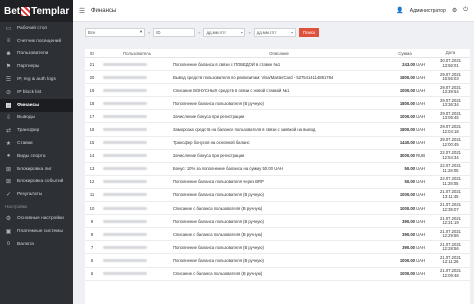  Describe the element at coordinates (450, 273) in the screenshot. I see `cell-date: 21.07.2021 12:09:48` at that location.